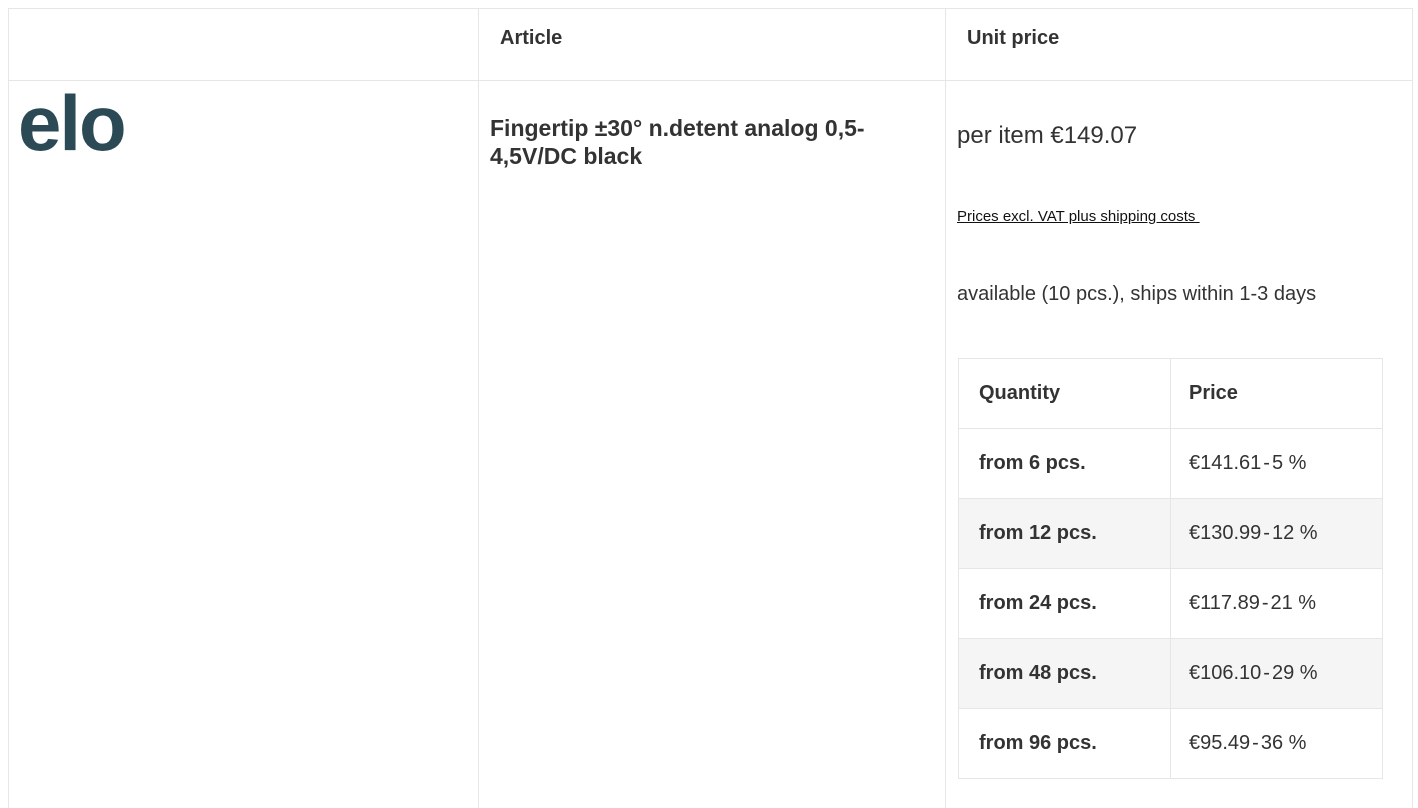 The width and height of the screenshot is (1418, 808). What do you see at coordinates (1064, 533) in the screenshot?
I see `tier-quantity: from 12 pcs.` at bounding box center [1064, 533].